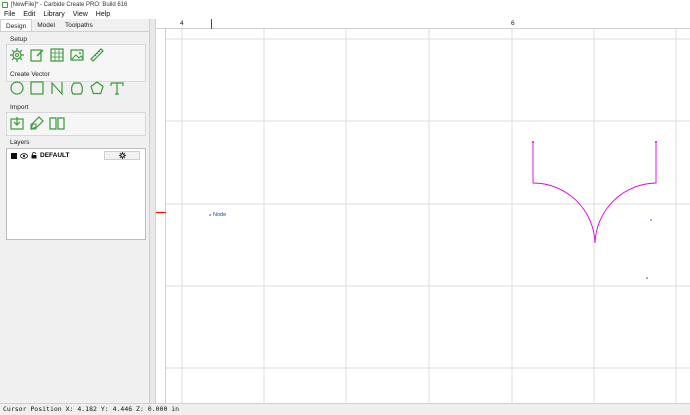  I want to click on tab-model: Model, so click(46, 25).